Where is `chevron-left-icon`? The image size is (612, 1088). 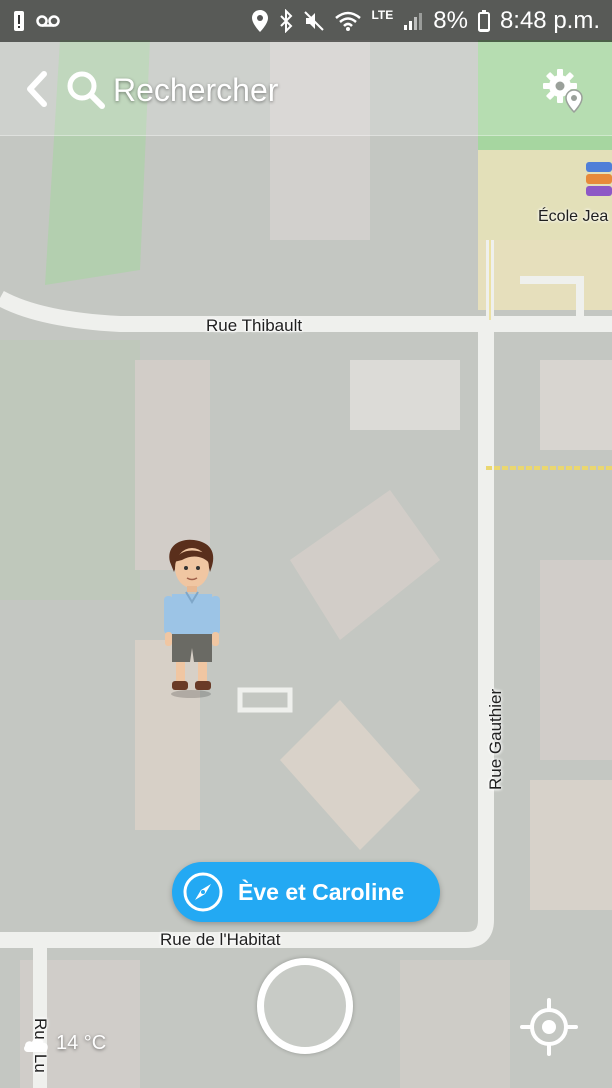
chevron-left-icon is located at coordinates (37, 89).